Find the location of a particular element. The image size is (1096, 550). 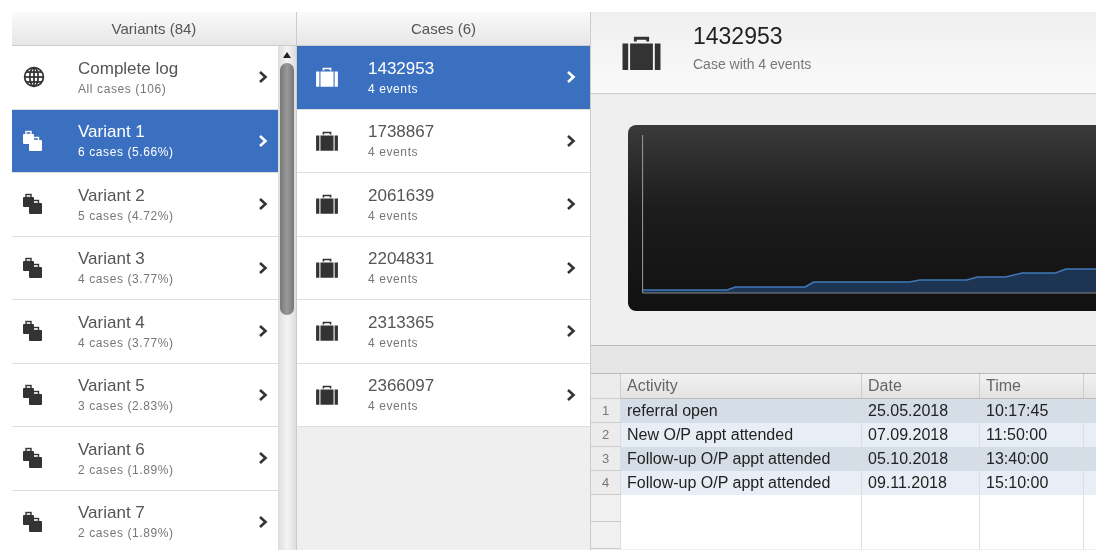

table-cell: 07.09.2018 is located at coordinates (920, 434).